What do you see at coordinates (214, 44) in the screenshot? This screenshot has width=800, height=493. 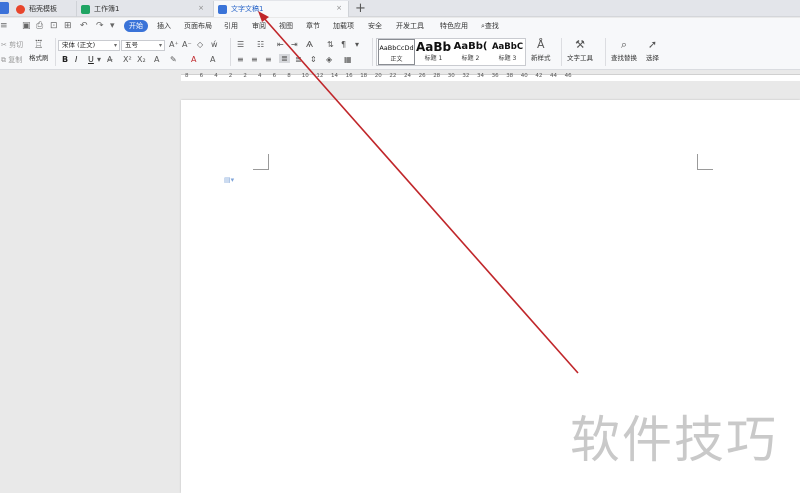 I see `phonetic-guide-icon: ẃ` at bounding box center [214, 44].